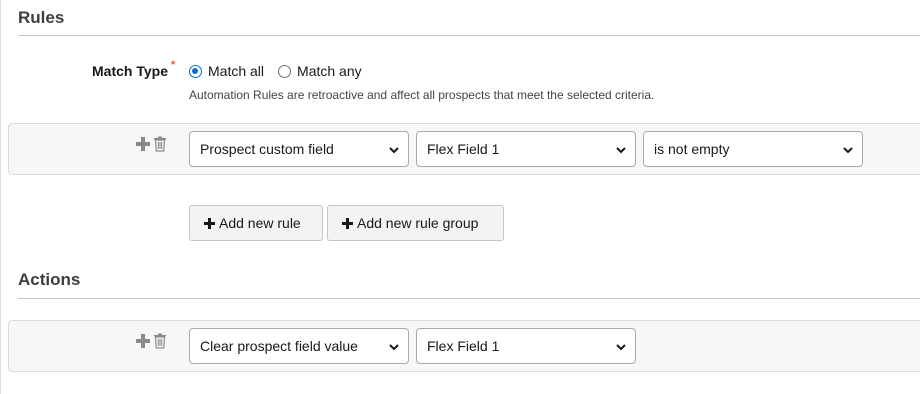 The image size is (920, 394). Describe the element at coordinates (195, 71) in the screenshot. I see `match-all-radio` at that location.